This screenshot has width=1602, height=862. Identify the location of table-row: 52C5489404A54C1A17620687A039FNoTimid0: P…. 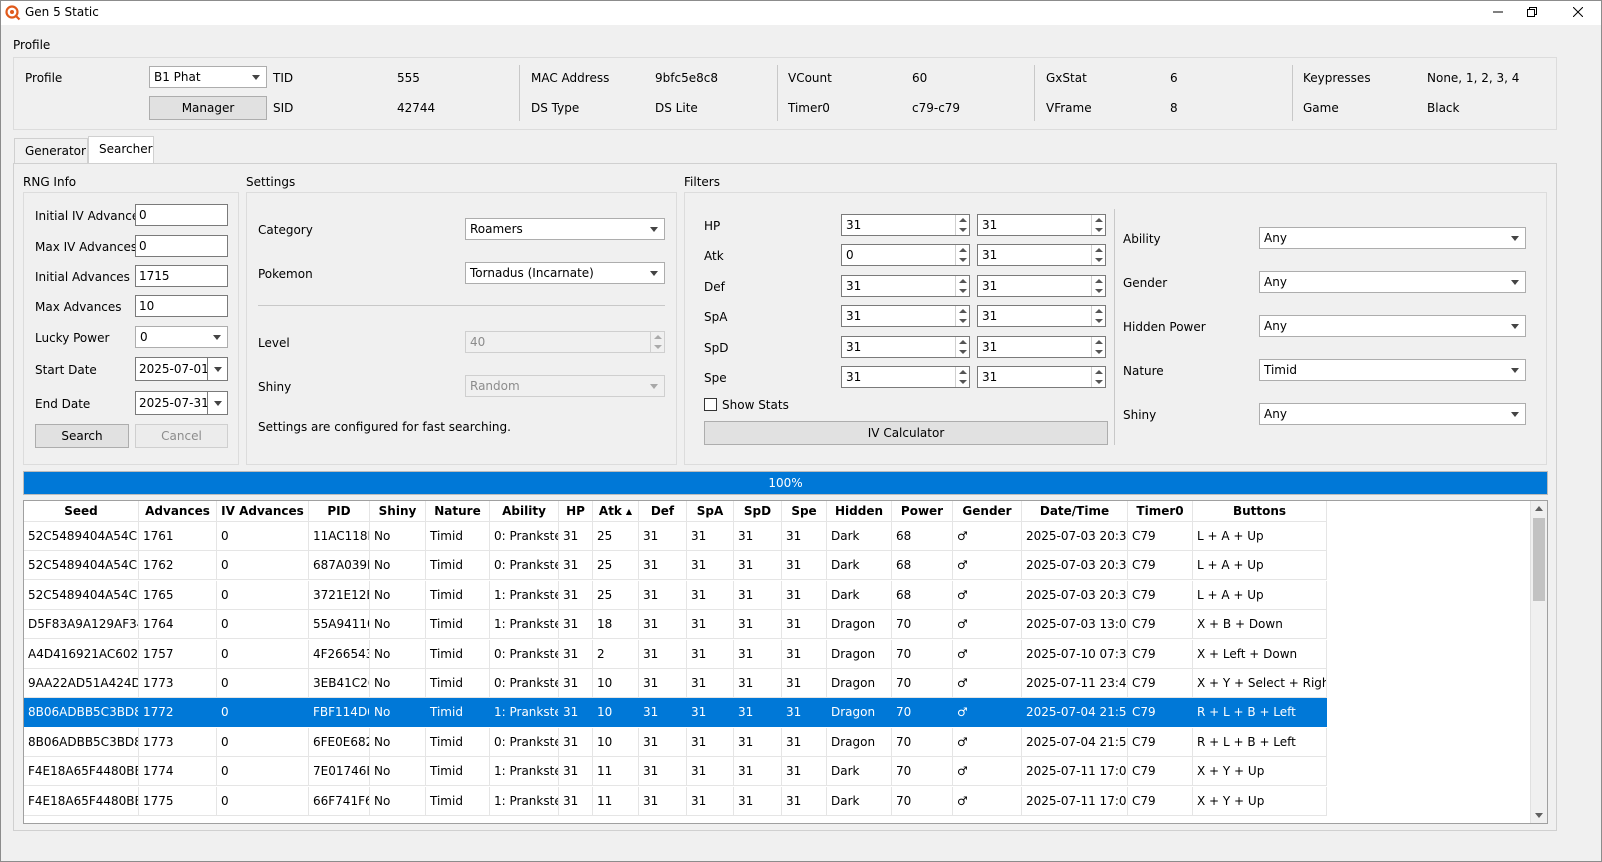
(675, 566).